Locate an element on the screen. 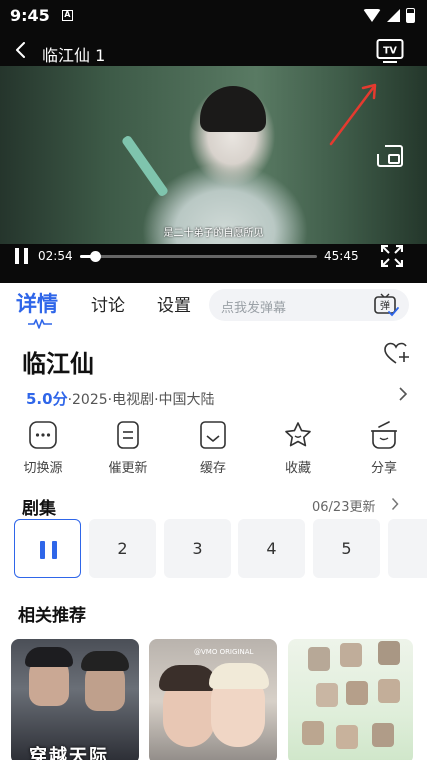 This screenshot has height=760, width=427. update-request-icon is located at coordinates (128, 435).